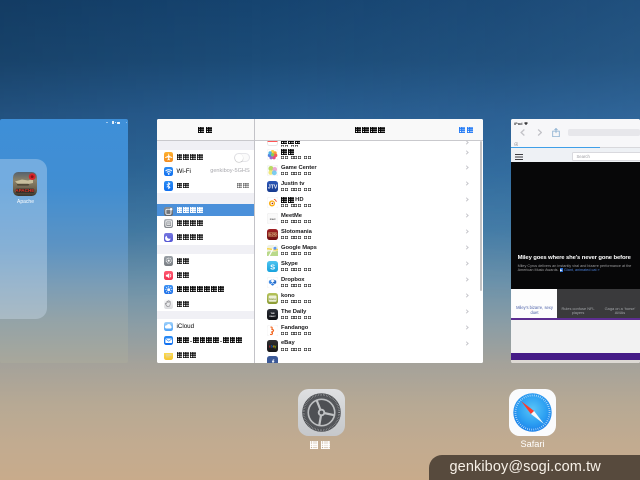 This screenshot has height=480, width=640. Describe the element at coordinates (24, 190) in the screenshot. I see `svg-text: APACHE` at that location.